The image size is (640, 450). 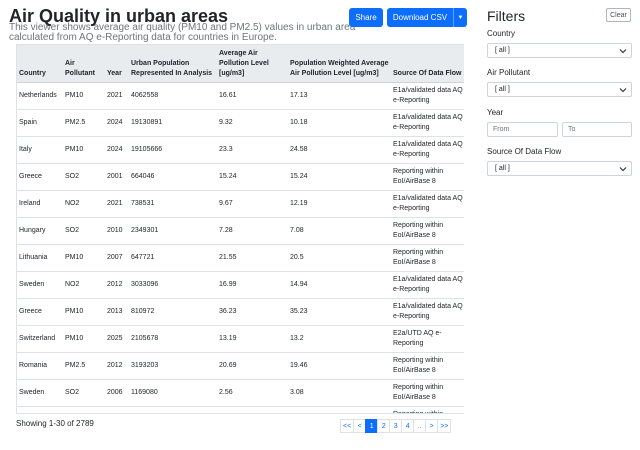 I want to click on source-select-value: [ all ], so click(x=502, y=168).